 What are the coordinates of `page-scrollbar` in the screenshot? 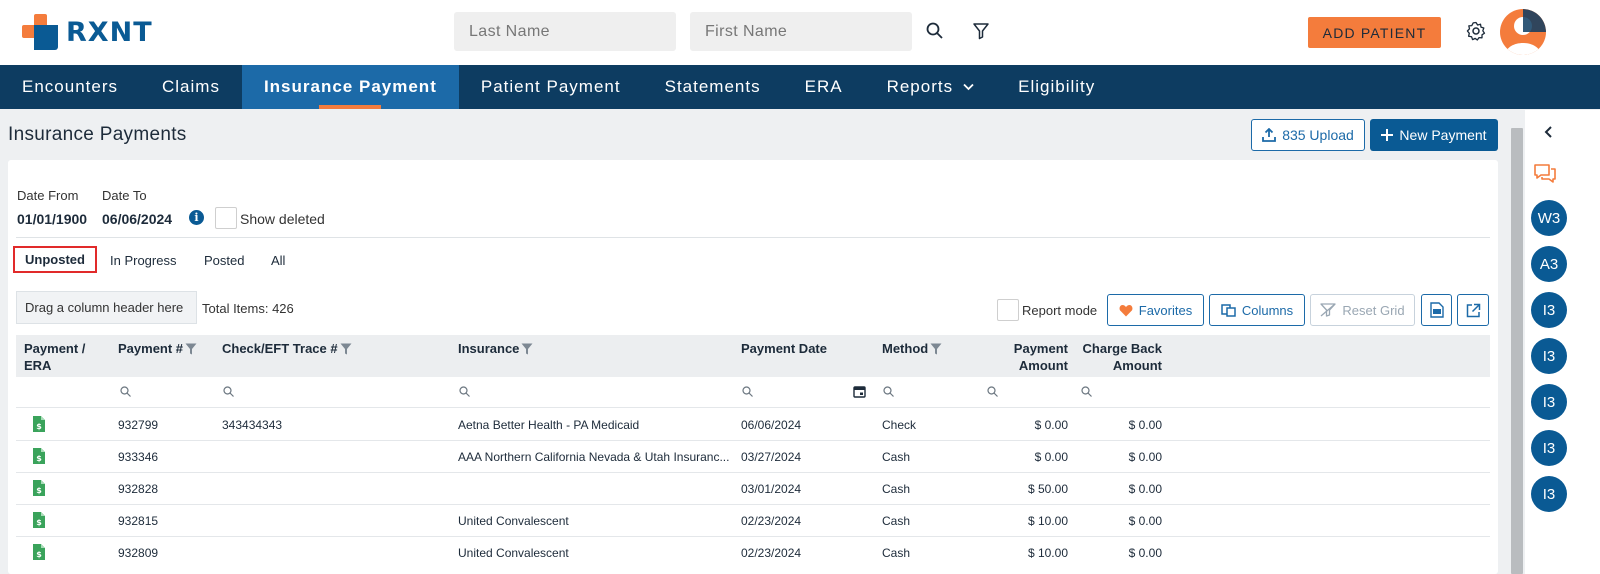 It's located at (1517, 342).